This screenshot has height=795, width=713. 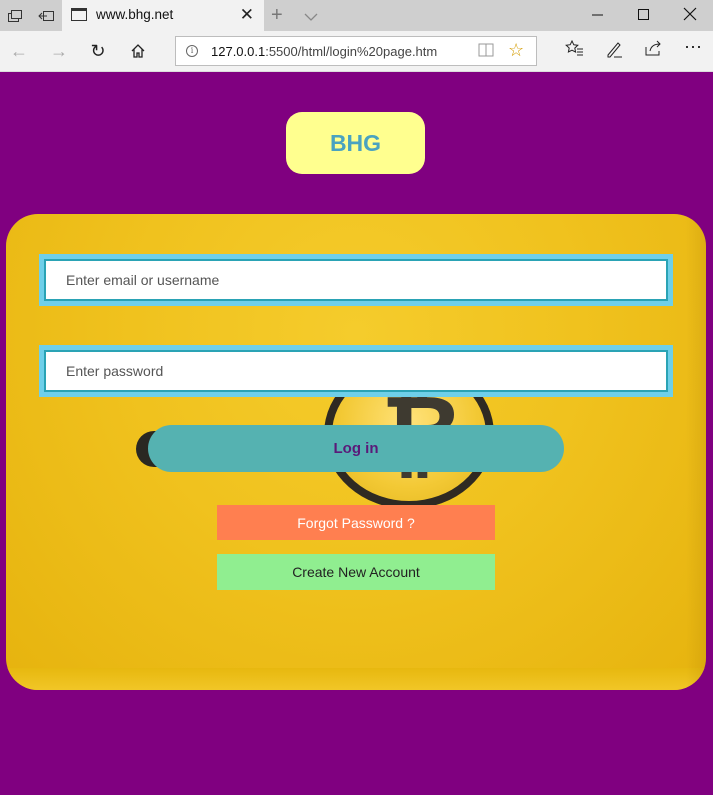 I want to click on more-icon: ⋯, so click(x=693, y=47).